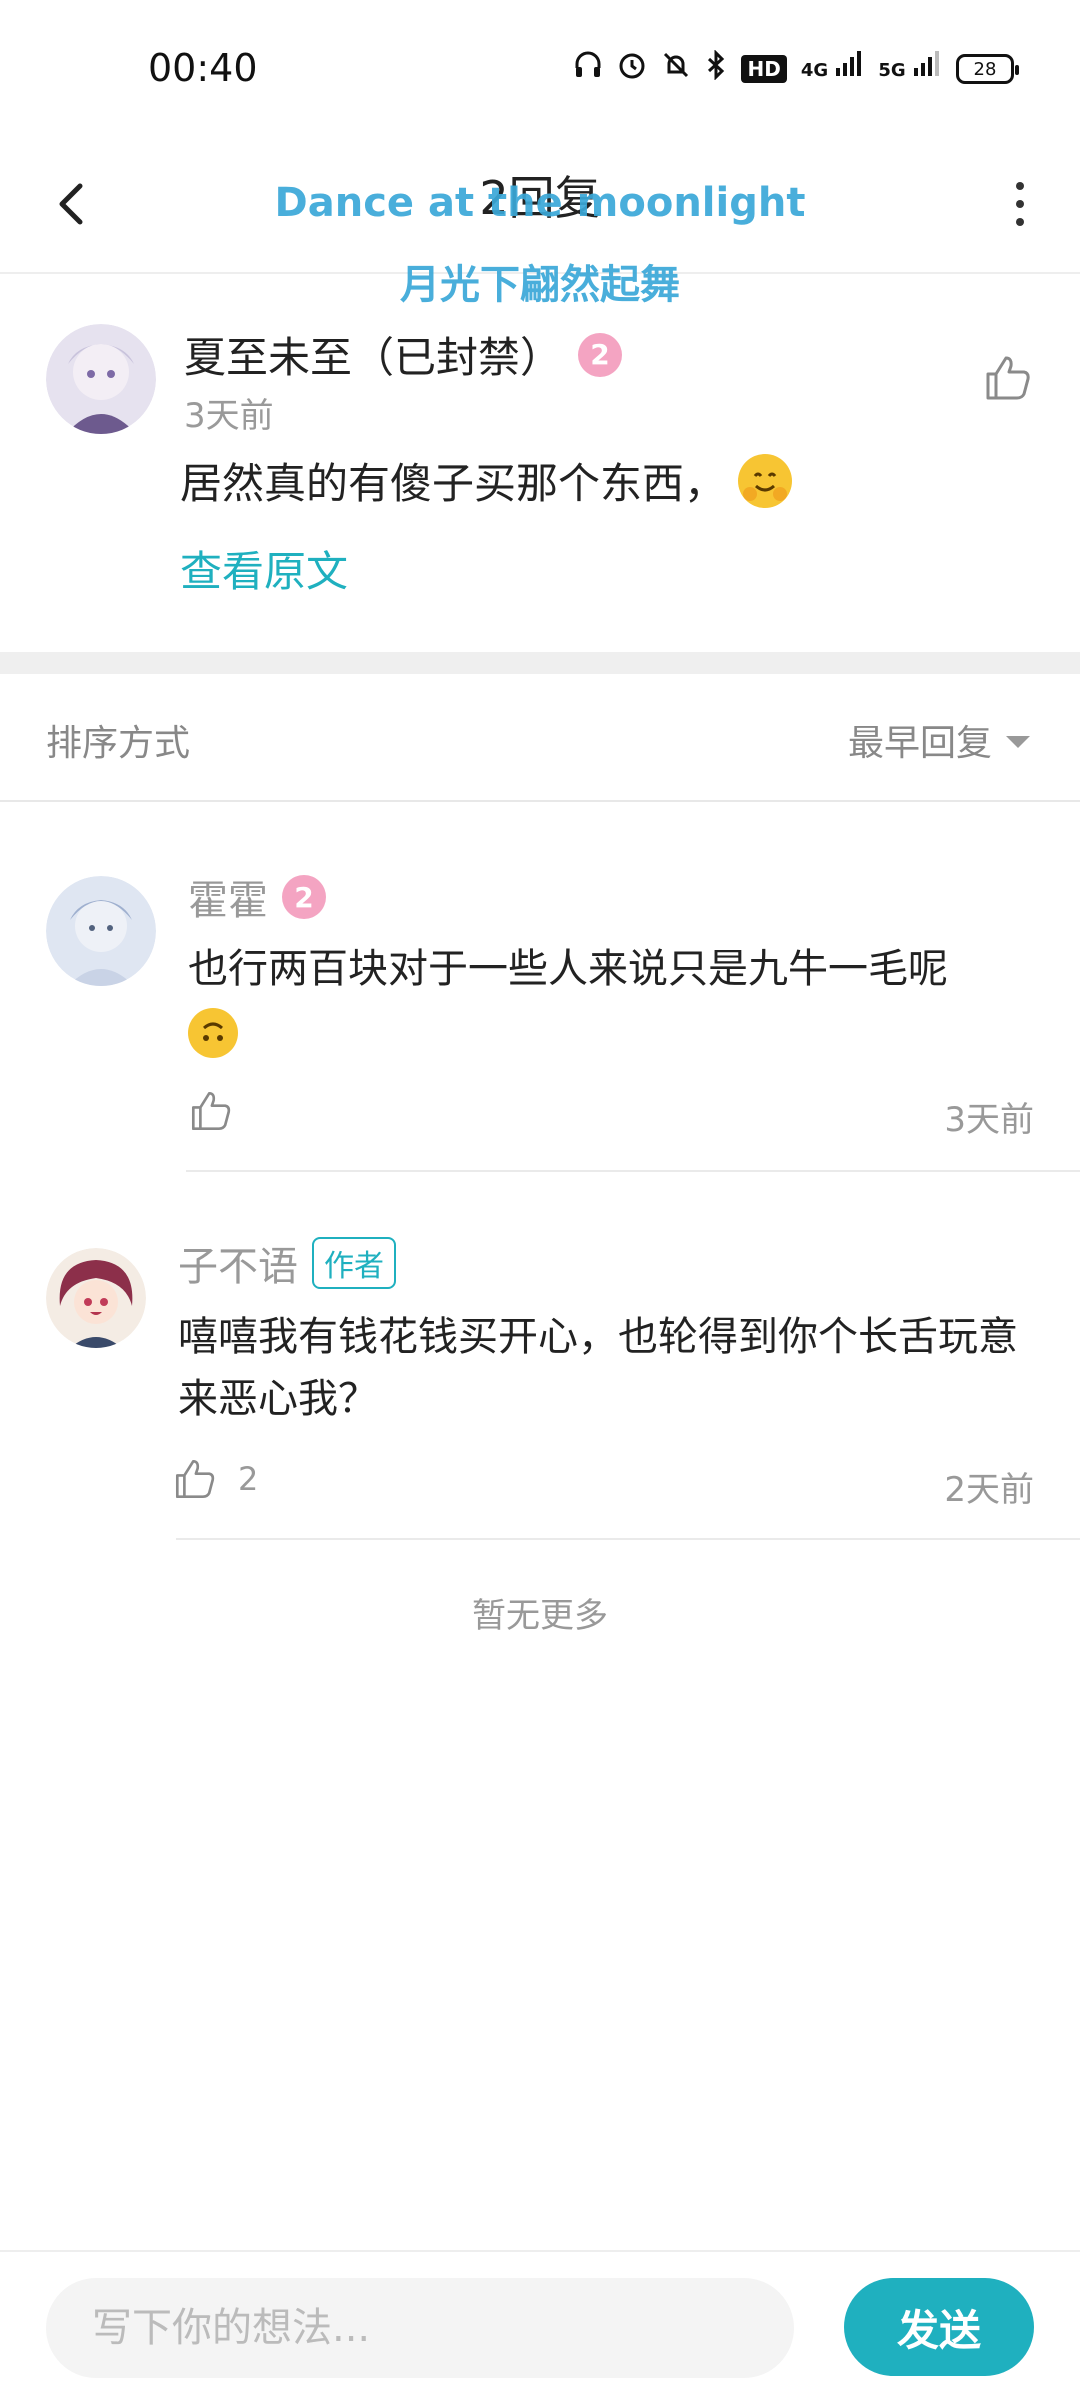  Describe the element at coordinates (213, 1033) in the screenshot. I see `upside-down-face-emoji` at that location.